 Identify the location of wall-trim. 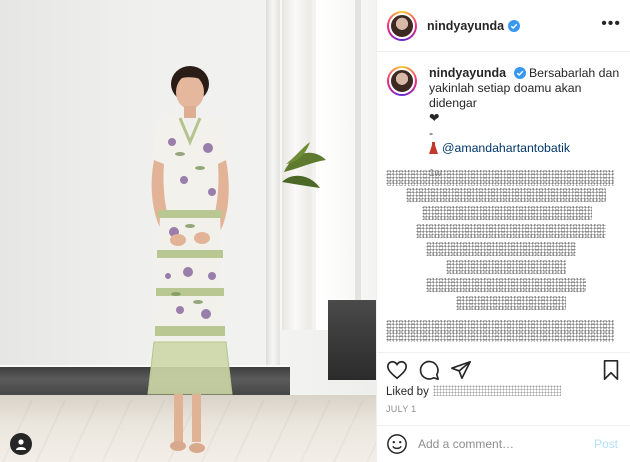
(273, 182).